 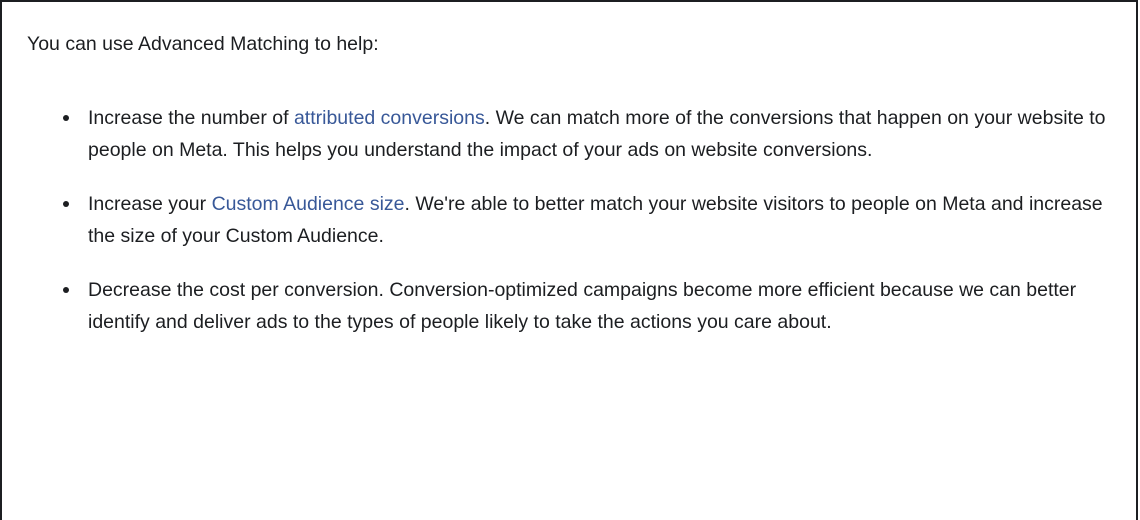 I want to click on attributed-conversions-link: attributed conversions, so click(x=389, y=118).